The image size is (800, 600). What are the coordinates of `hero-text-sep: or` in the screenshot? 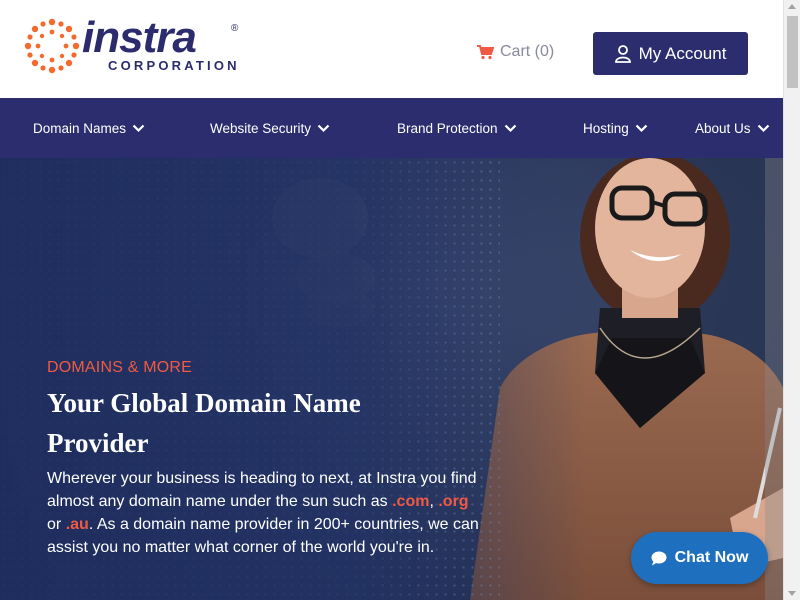 It's located at (54, 524).